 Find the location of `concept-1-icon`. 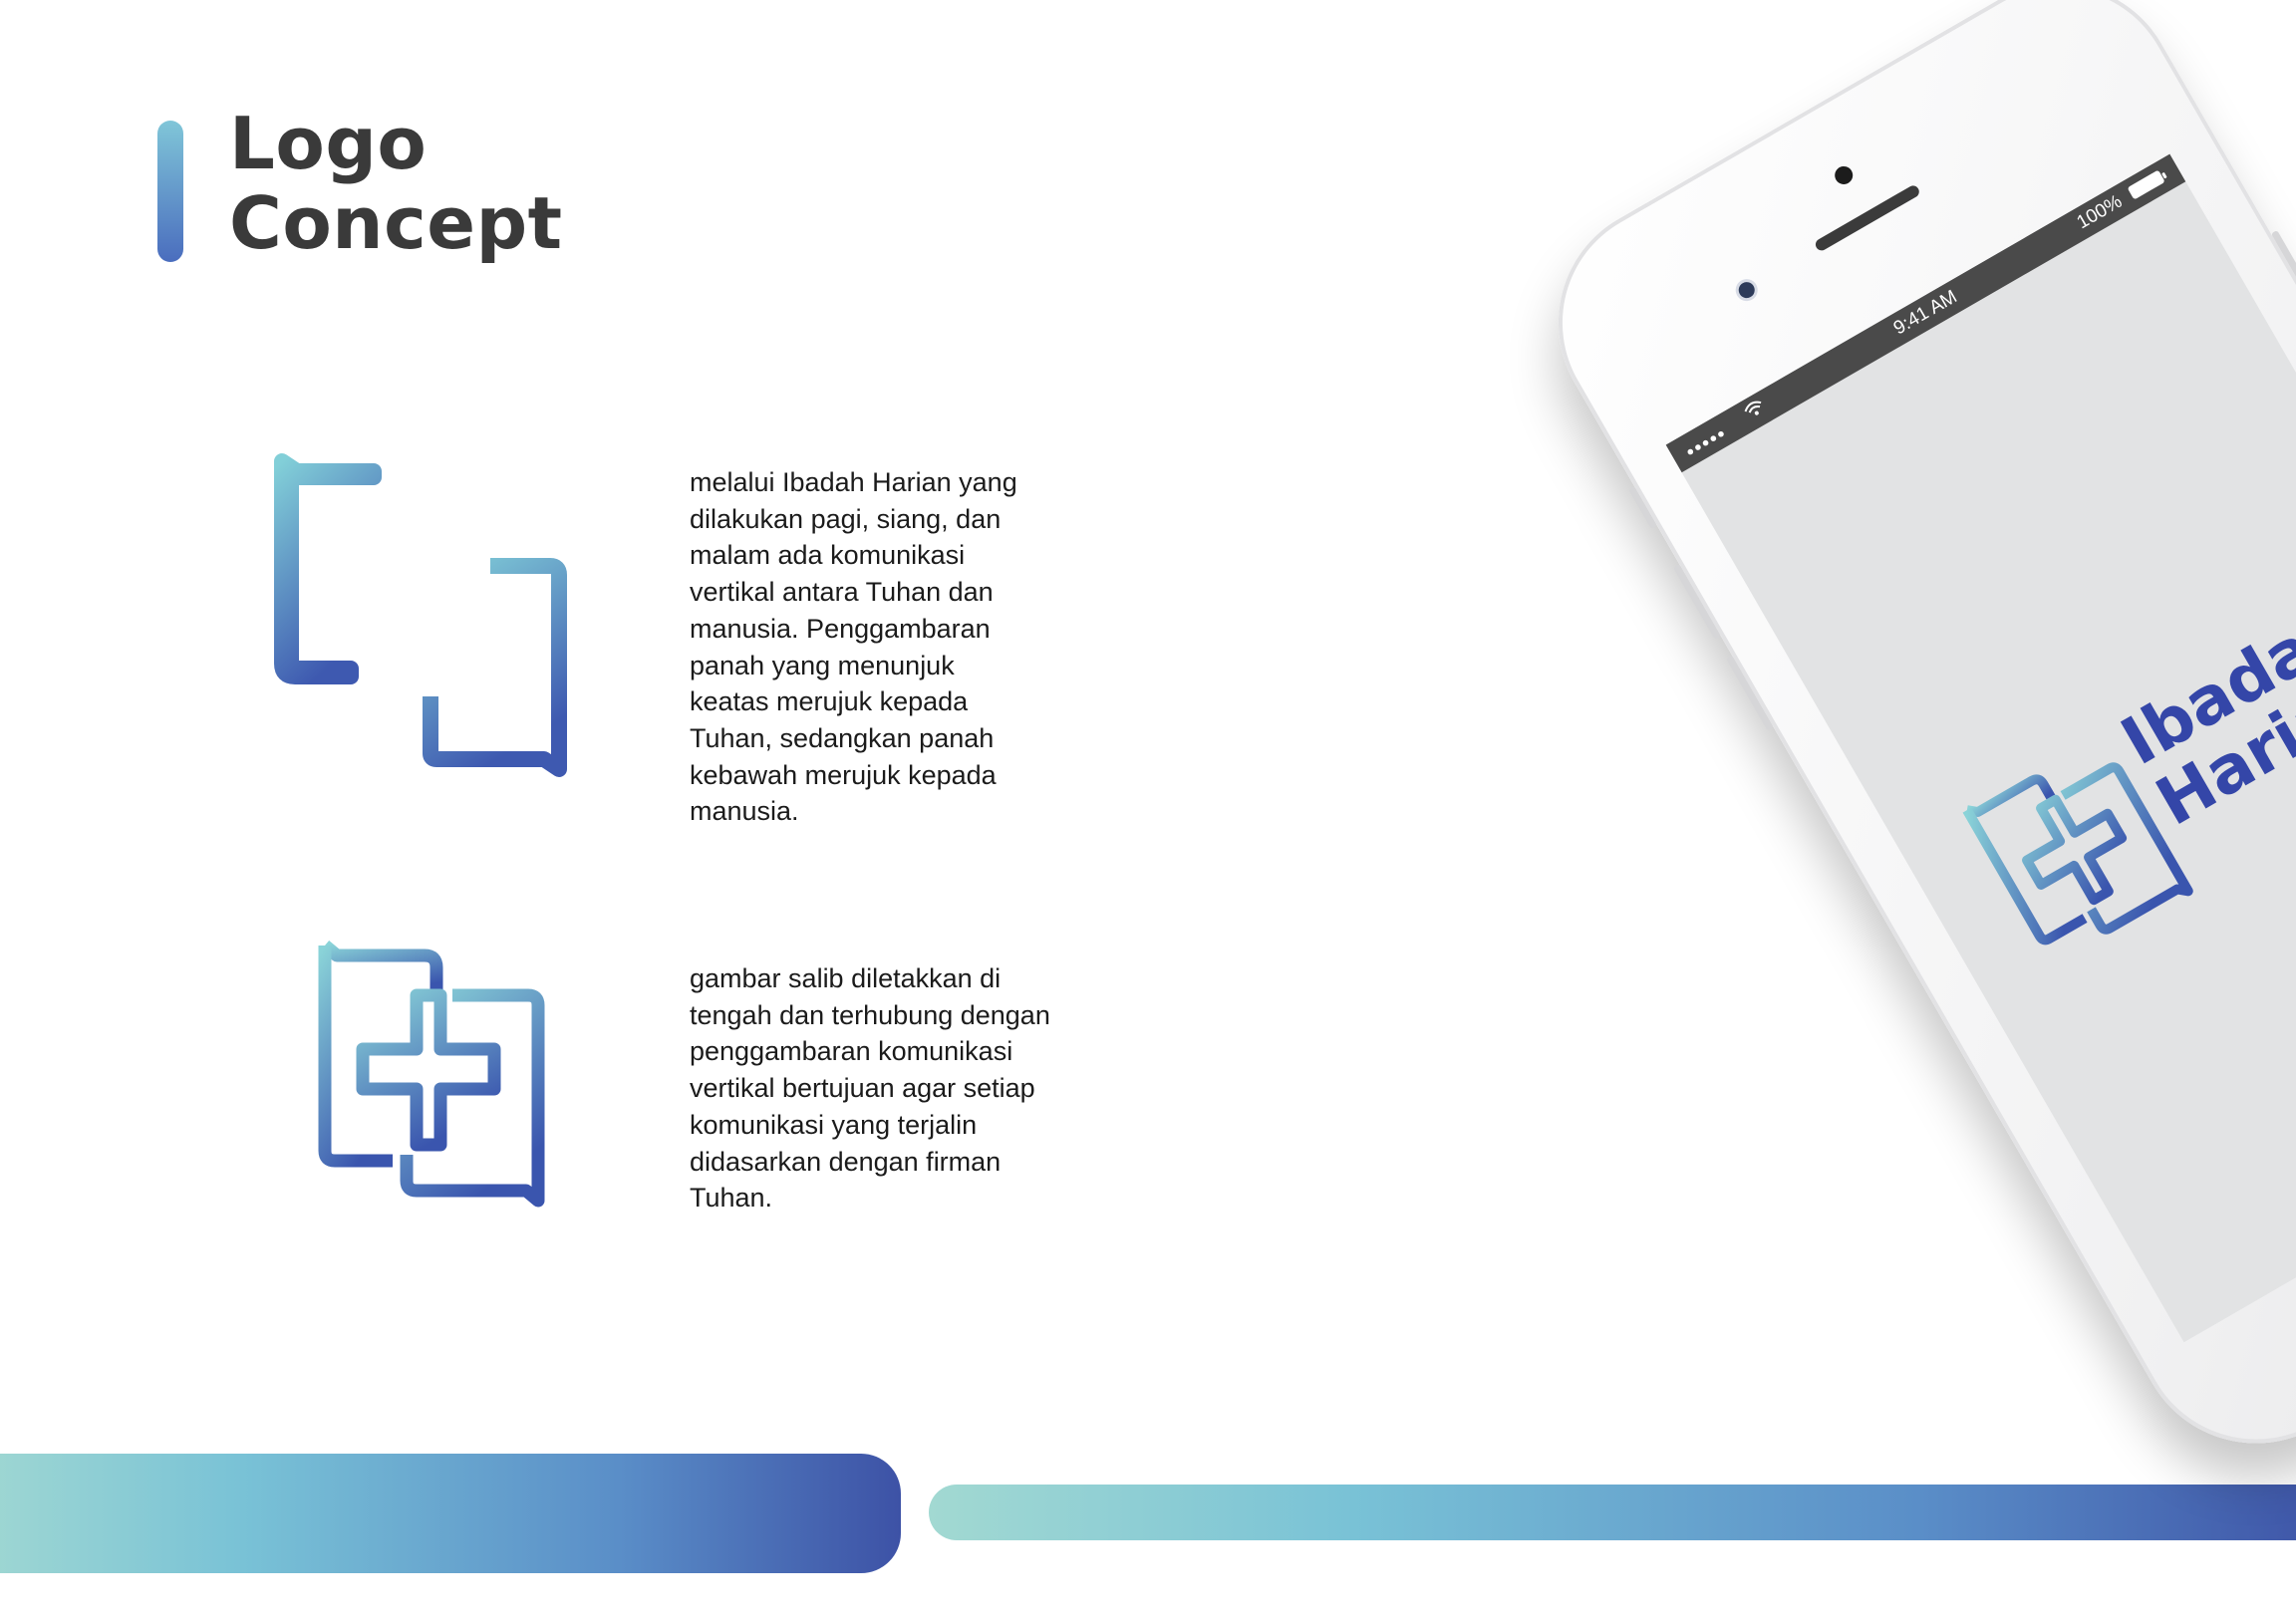

concept-1-icon is located at coordinates (418, 617).